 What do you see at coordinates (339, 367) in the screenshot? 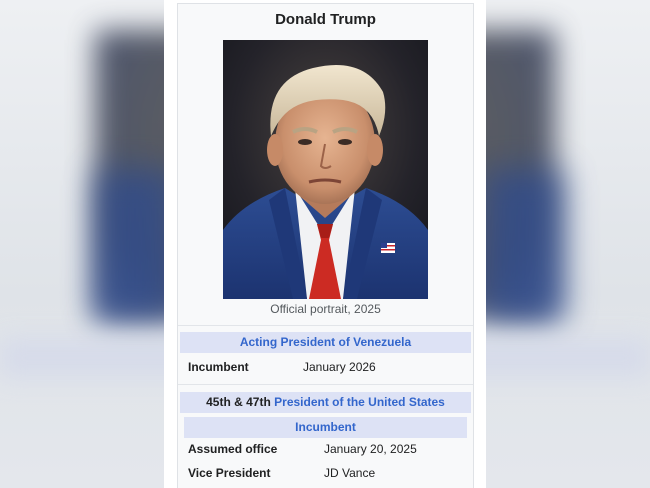
I see `row-value: January 2026` at bounding box center [339, 367].